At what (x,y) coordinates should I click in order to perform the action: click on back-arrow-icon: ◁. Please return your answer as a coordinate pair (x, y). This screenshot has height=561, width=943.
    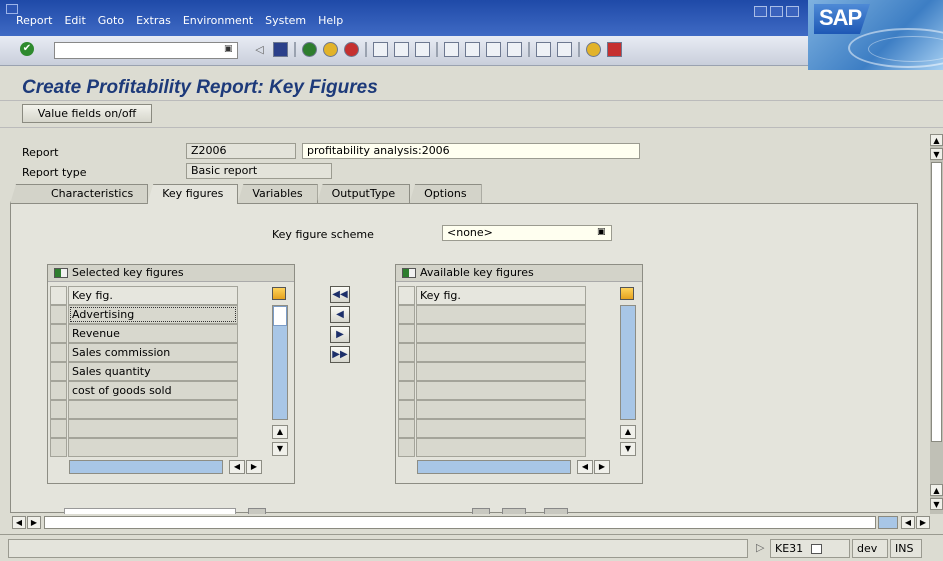
    Looking at the image, I should click on (259, 49).